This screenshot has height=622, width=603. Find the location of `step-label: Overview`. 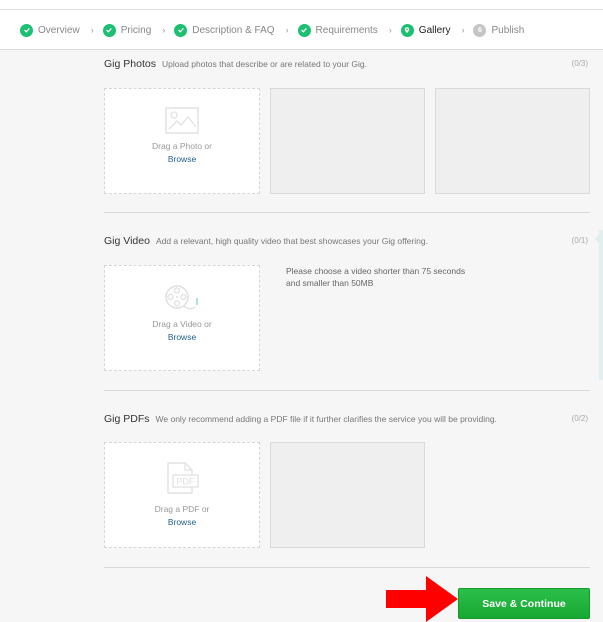

step-label: Overview is located at coordinates (59, 30).